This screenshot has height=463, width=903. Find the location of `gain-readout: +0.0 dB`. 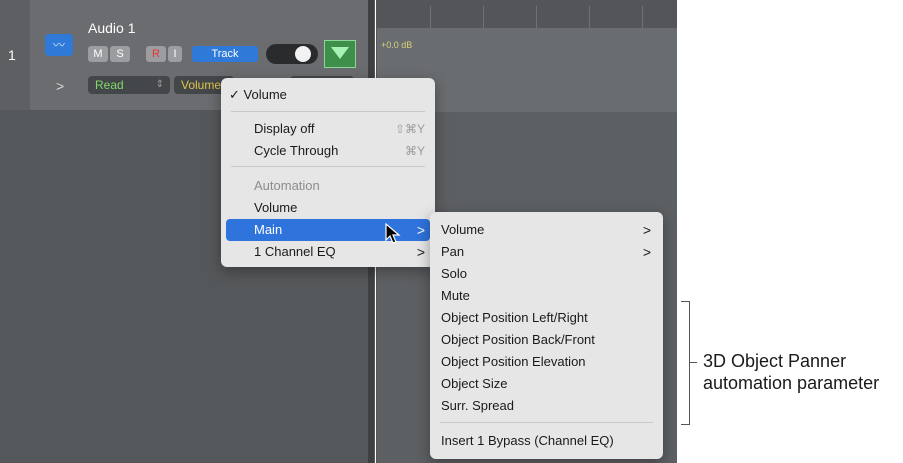

gain-readout: +0.0 dB is located at coordinates (397, 45).